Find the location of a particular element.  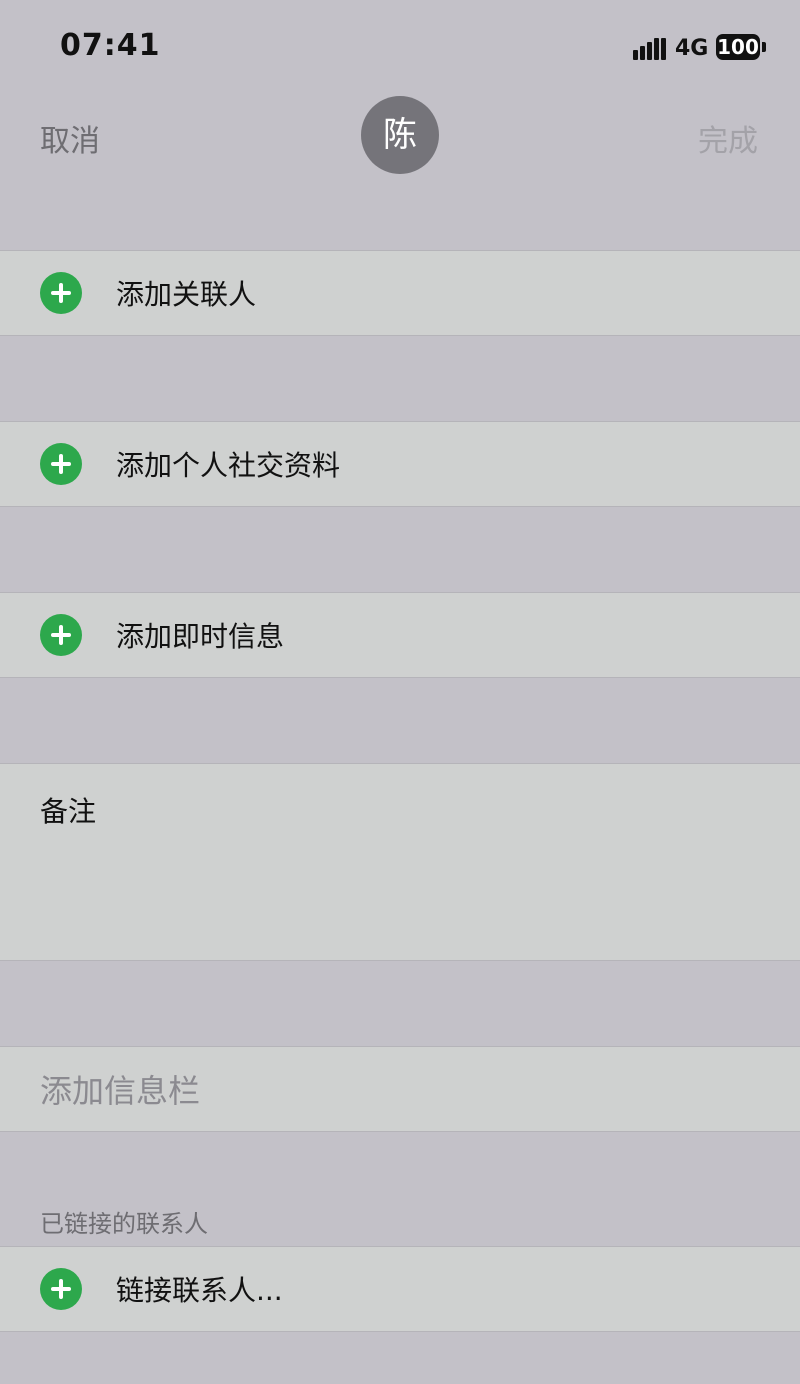

add-field-label: 添加信息栏 is located at coordinates (120, 1091).